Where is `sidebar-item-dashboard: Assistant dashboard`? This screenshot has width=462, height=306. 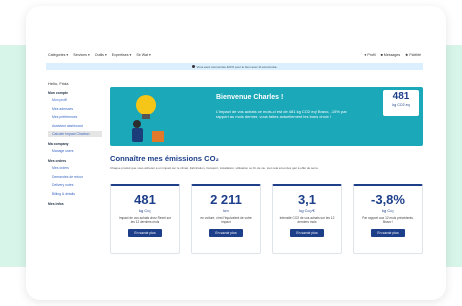 sidebar-item-dashboard: Assistant dashboard is located at coordinates (78, 126).